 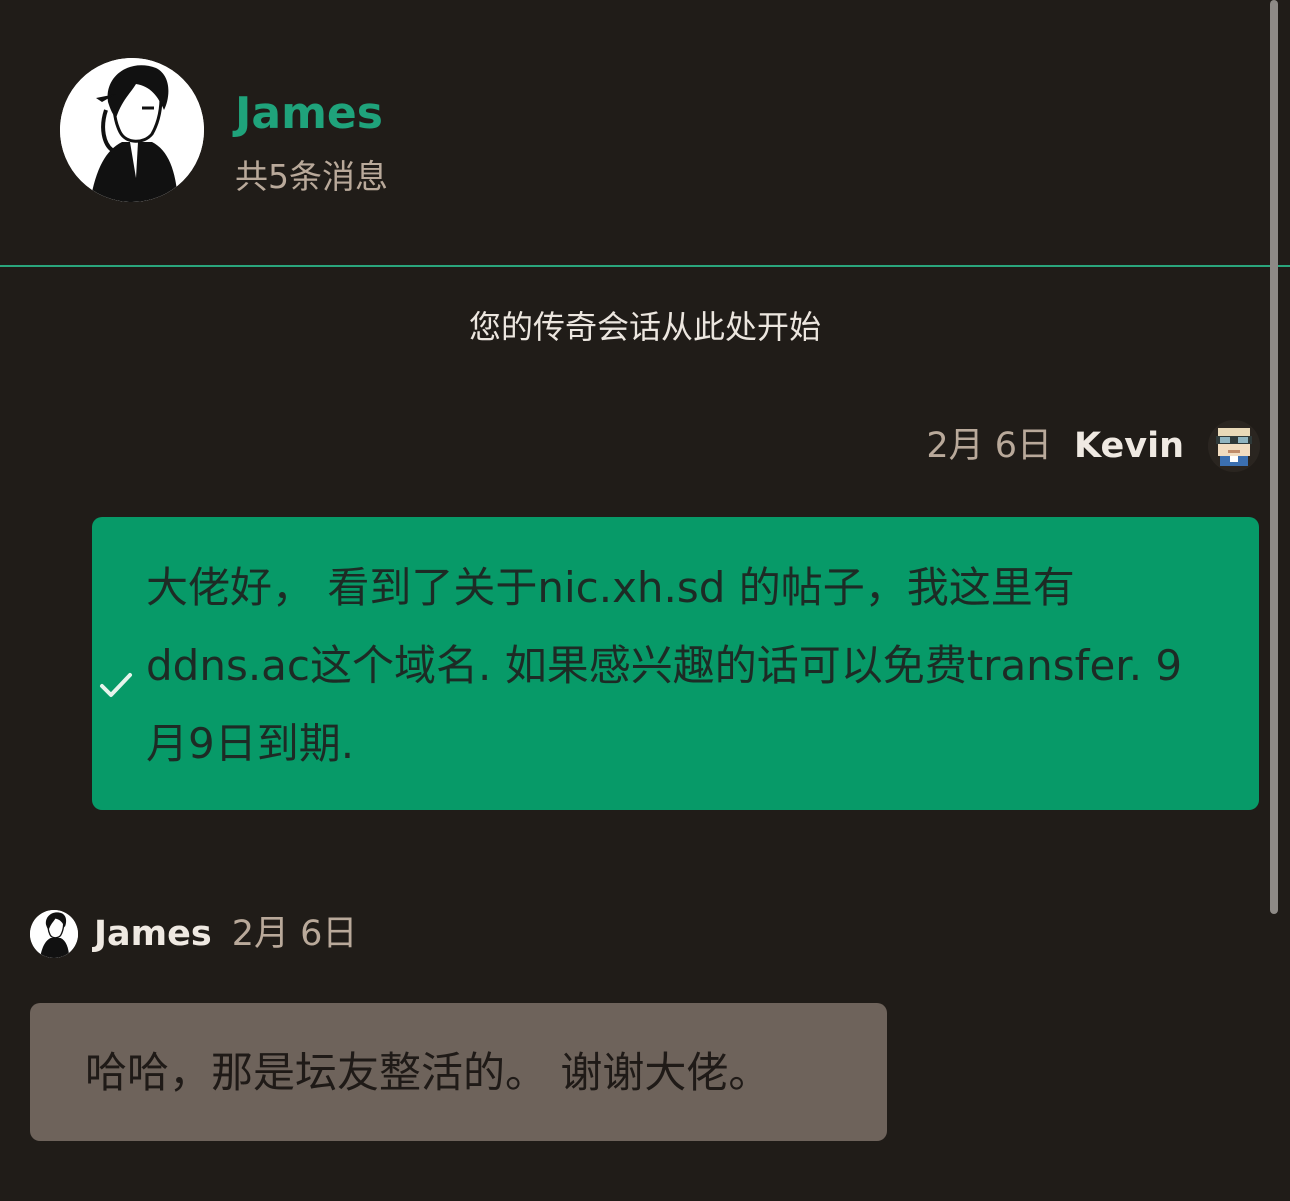 I want to click on header-divider, so click(x=645, y=266).